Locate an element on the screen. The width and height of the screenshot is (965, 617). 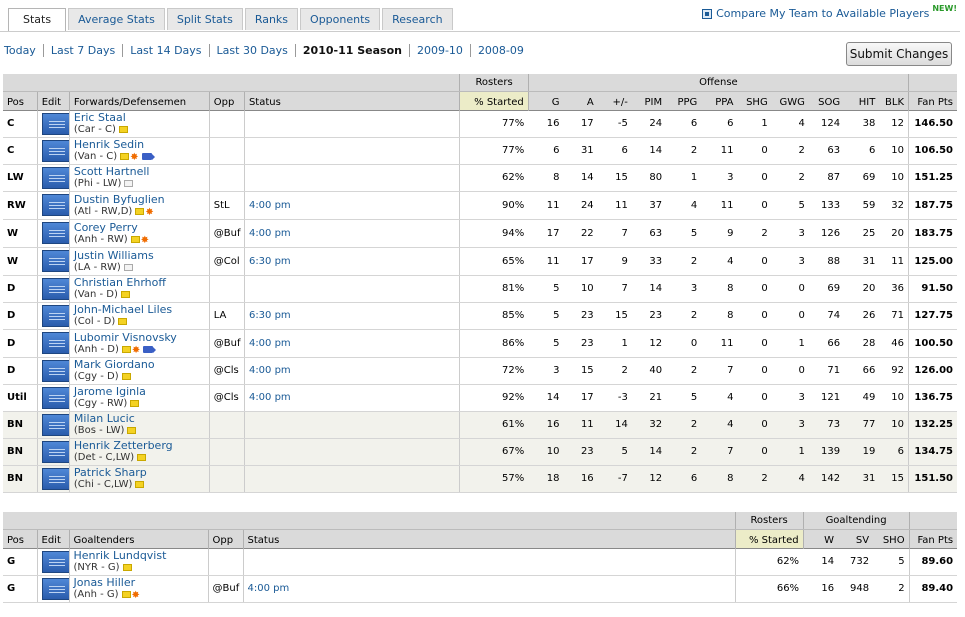
tab-average-stats: Average Stats is located at coordinates (116, 19).